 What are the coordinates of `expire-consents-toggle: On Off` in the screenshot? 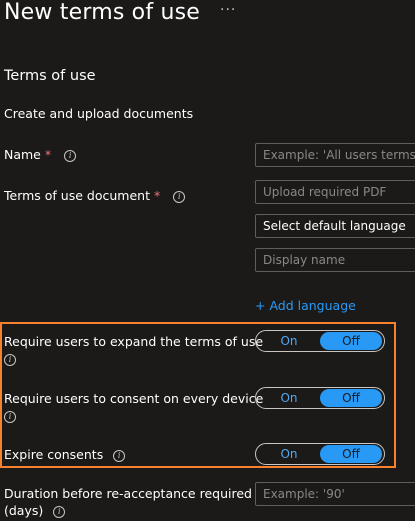 It's located at (320, 454).